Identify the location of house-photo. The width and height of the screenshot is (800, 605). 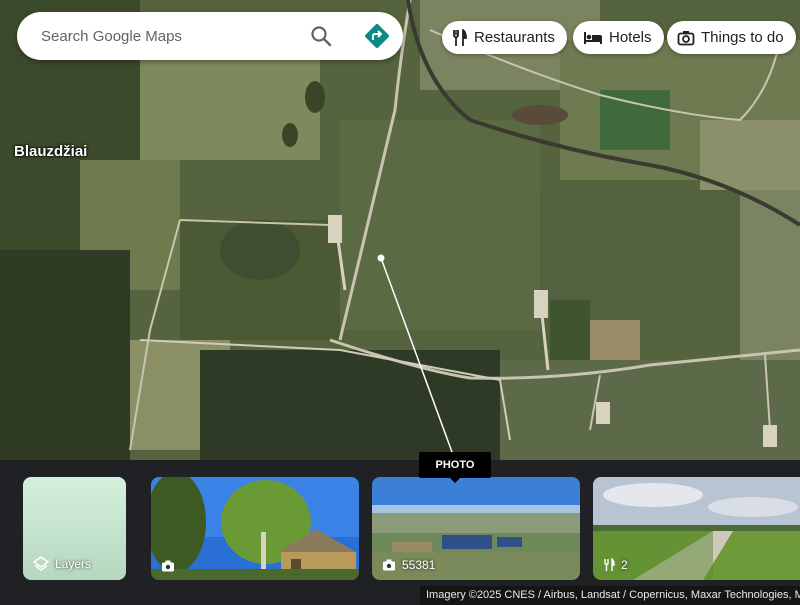
(255, 528).